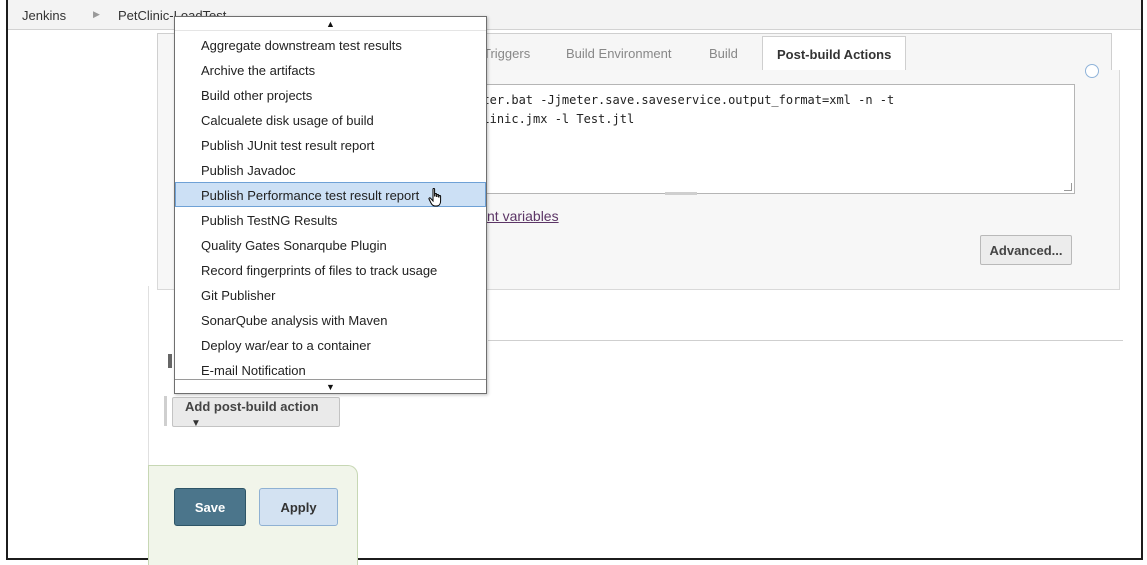  Describe the element at coordinates (196, 423) in the screenshot. I see `caret-down-icon: ▼` at that location.